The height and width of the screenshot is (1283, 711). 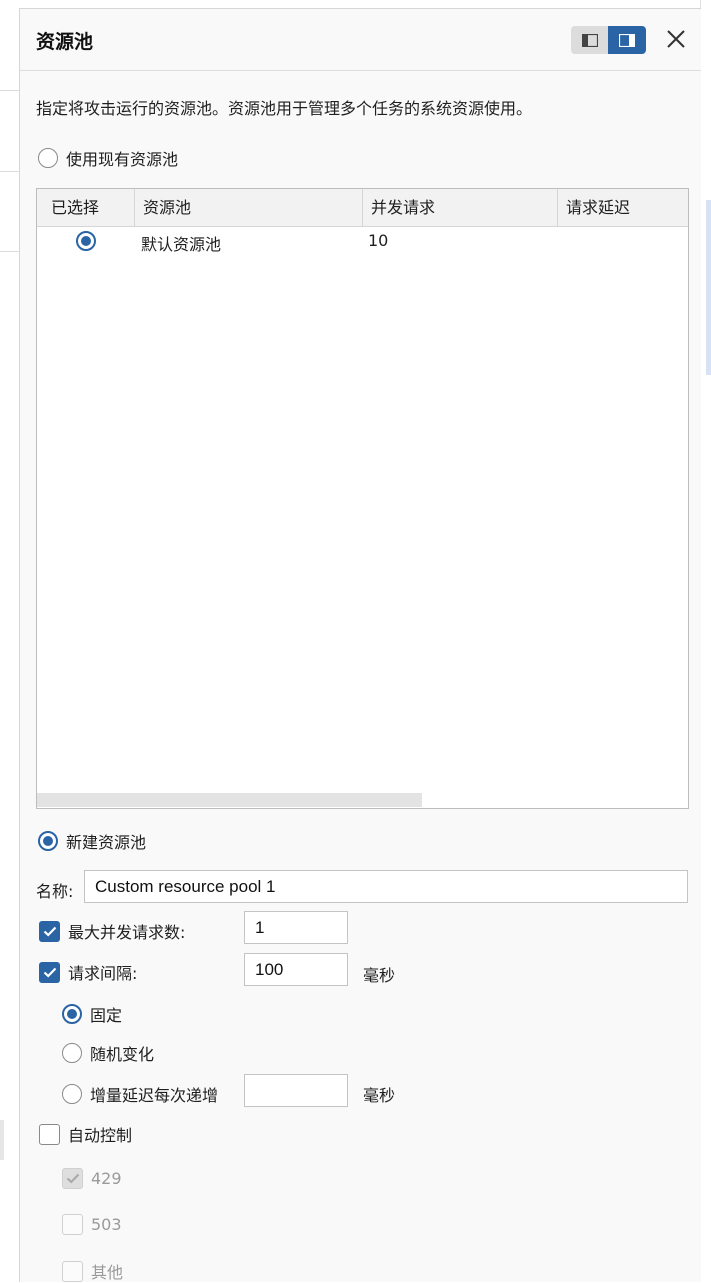 I want to click on use-existing-label: 使用现有资源池, so click(x=122, y=159).